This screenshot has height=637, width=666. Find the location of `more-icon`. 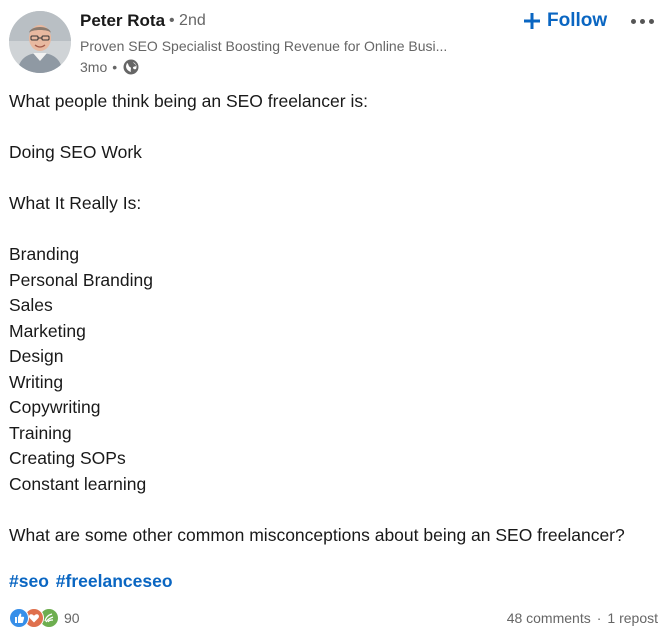

more-icon is located at coordinates (633, 21).